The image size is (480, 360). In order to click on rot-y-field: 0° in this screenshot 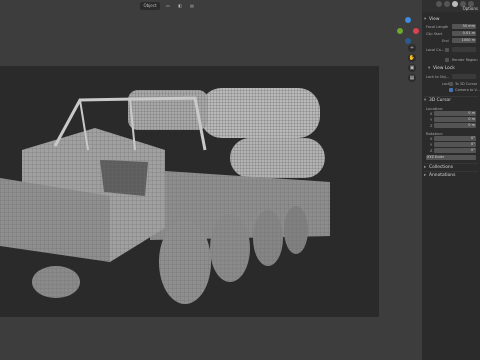, I will do `click(455, 144)`.